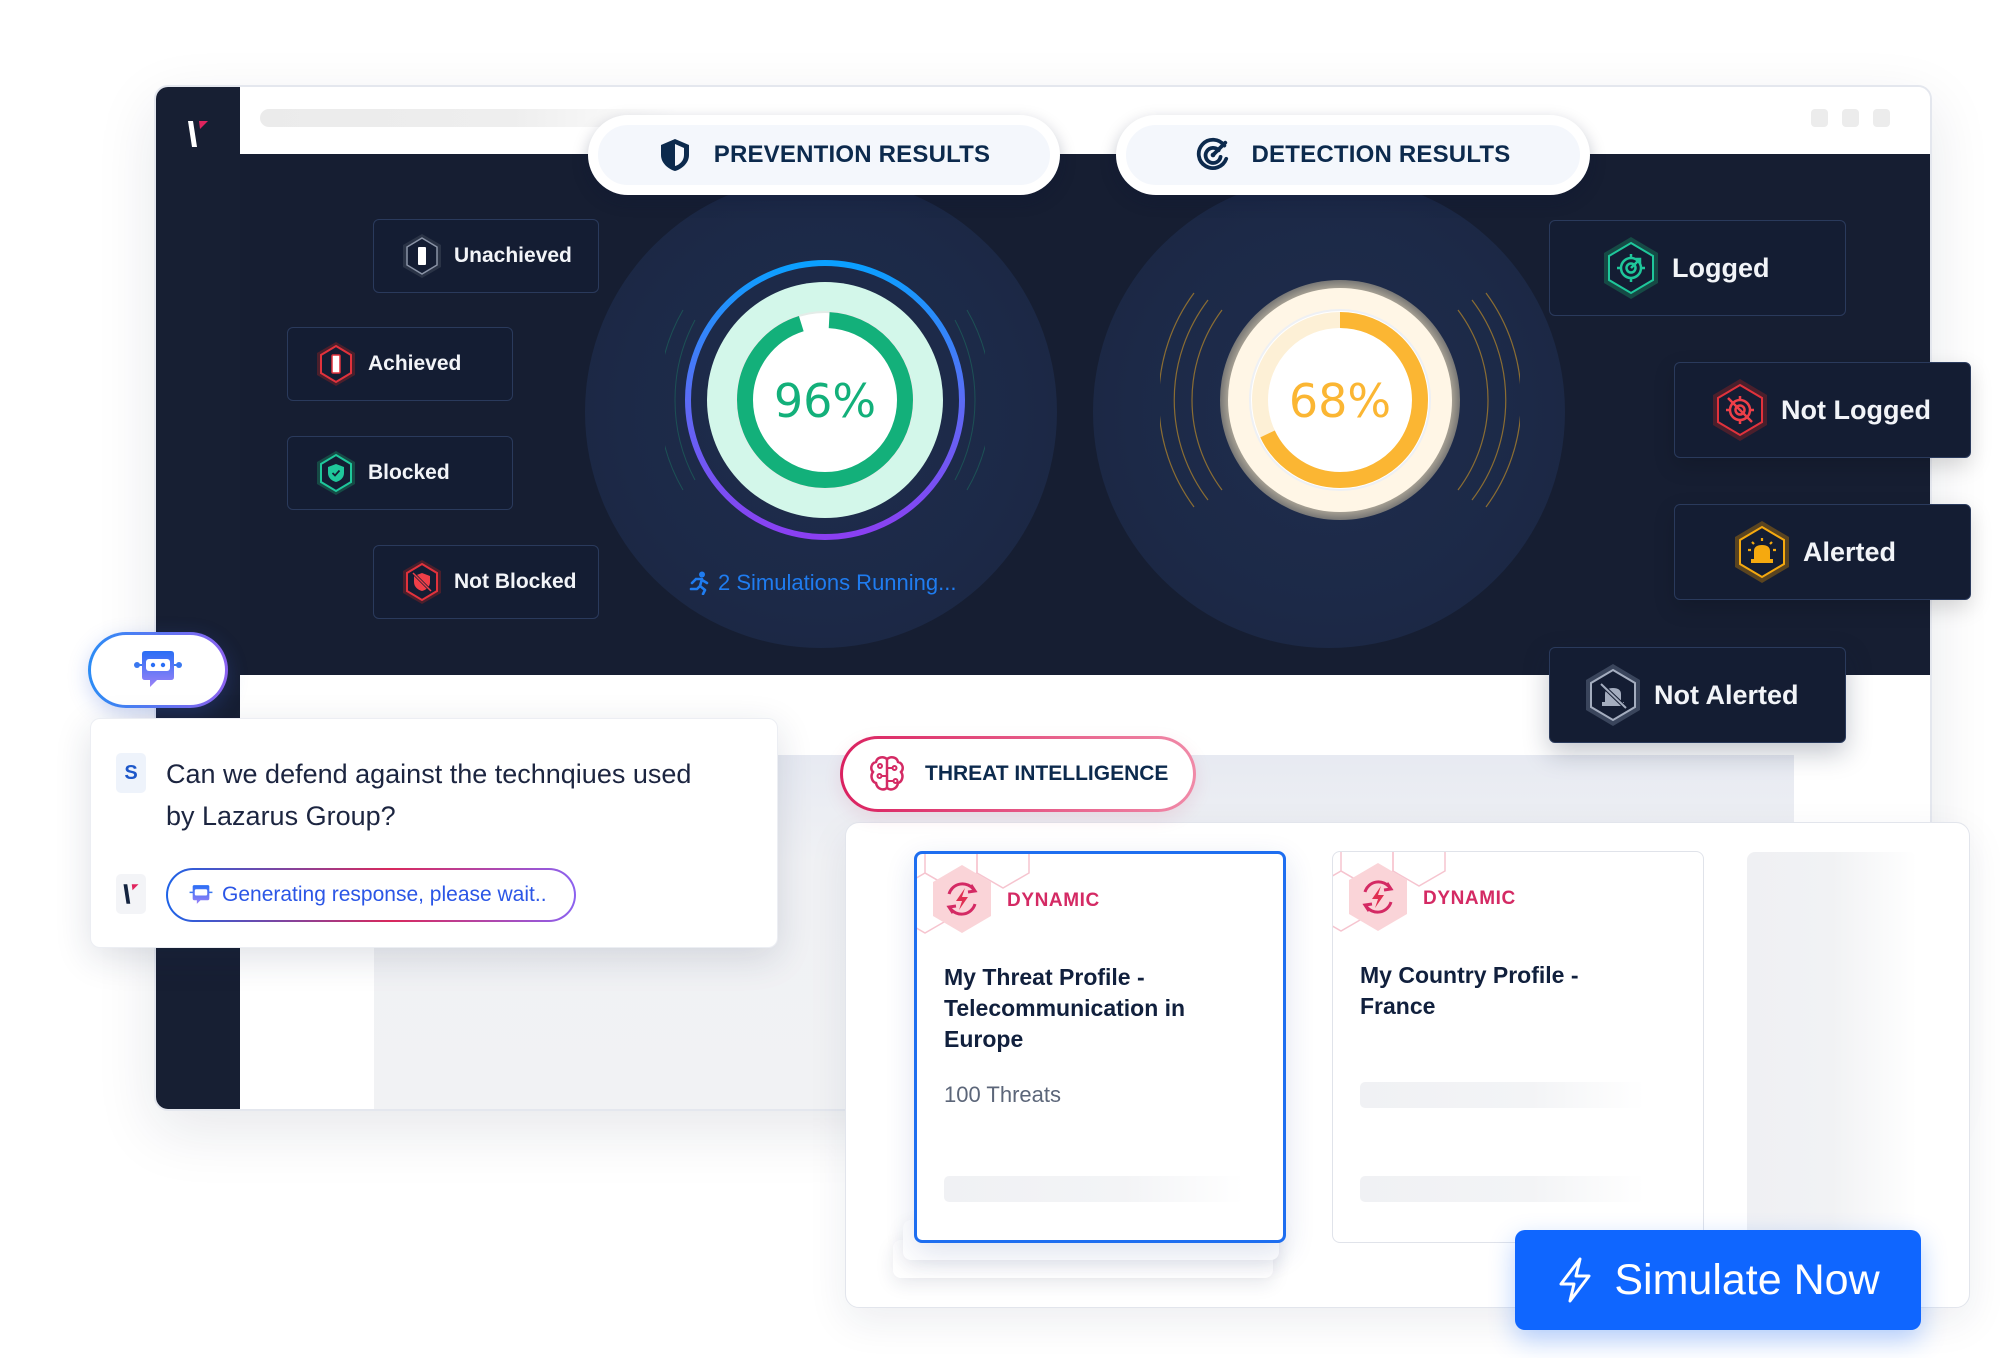 The height and width of the screenshot is (1358, 2000). What do you see at coordinates (415, 363) in the screenshot?
I see `status-label: Achieved` at bounding box center [415, 363].